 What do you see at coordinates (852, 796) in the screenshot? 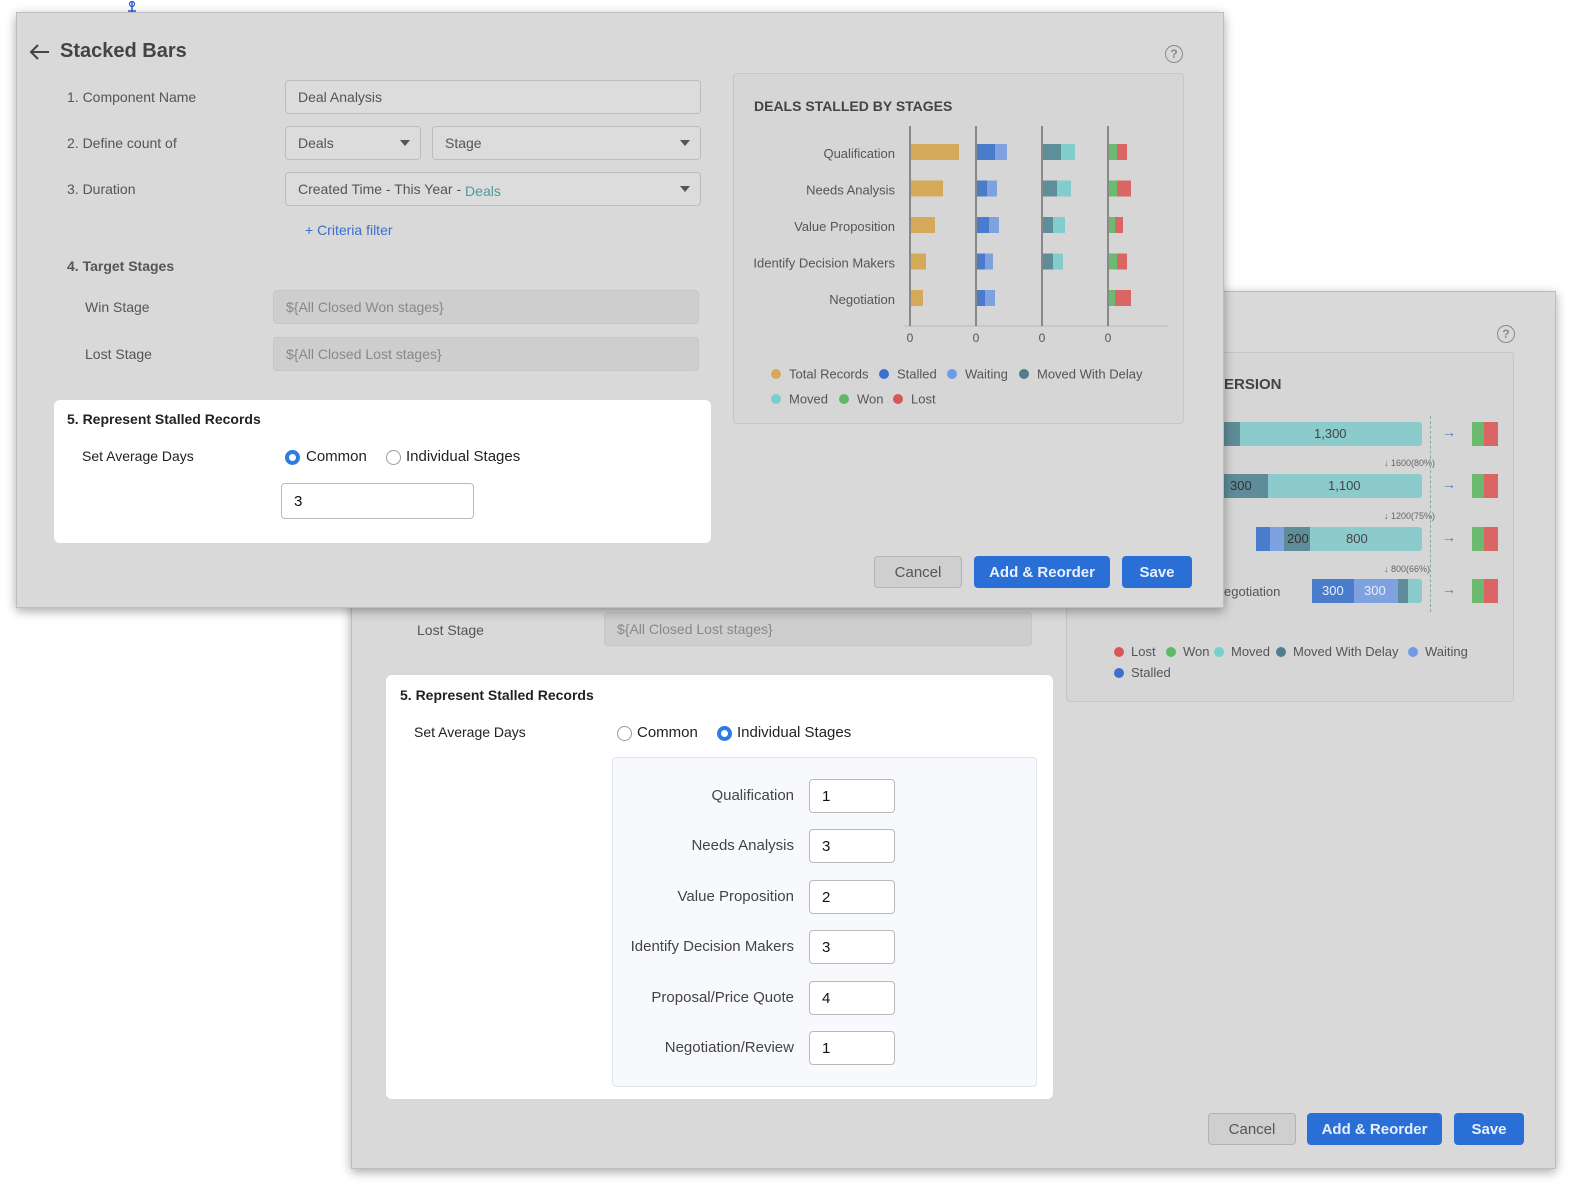
I see `stage-days-input-qualification: 1` at bounding box center [852, 796].